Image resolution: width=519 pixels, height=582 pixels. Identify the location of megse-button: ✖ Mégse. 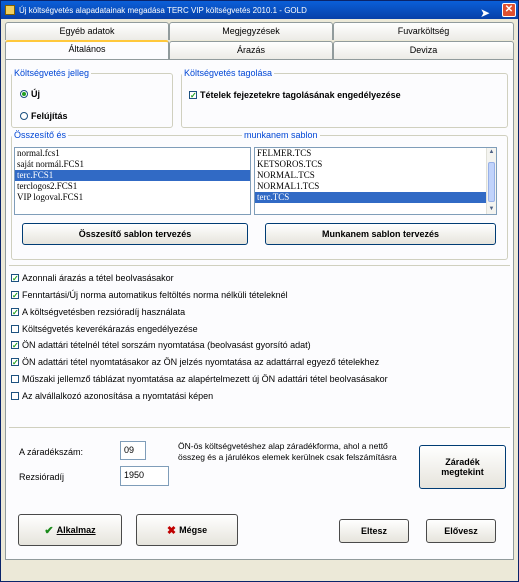
(187, 530).